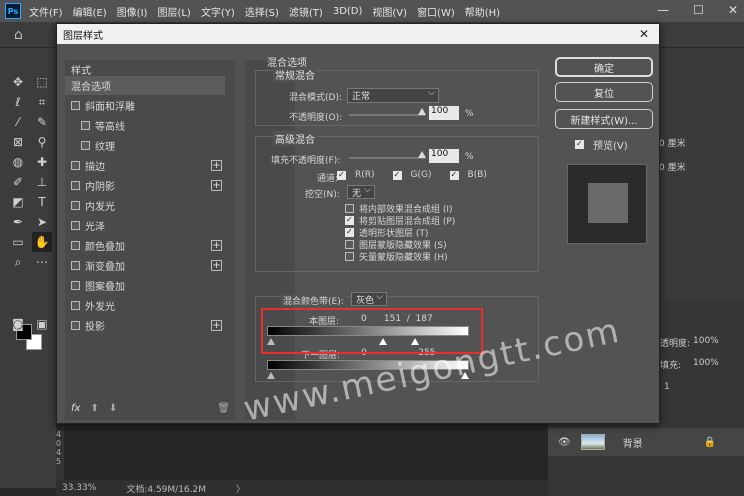 This screenshot has width=744, height=496. Describe the element at coordinates (18, 242) in the screenshot. I see `shape-tool-icon: ▭` at that location.